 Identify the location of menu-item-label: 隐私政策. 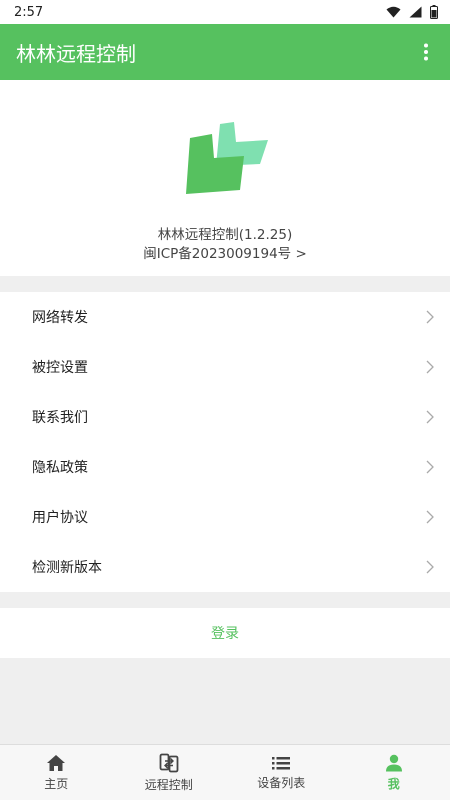
(60, 468).